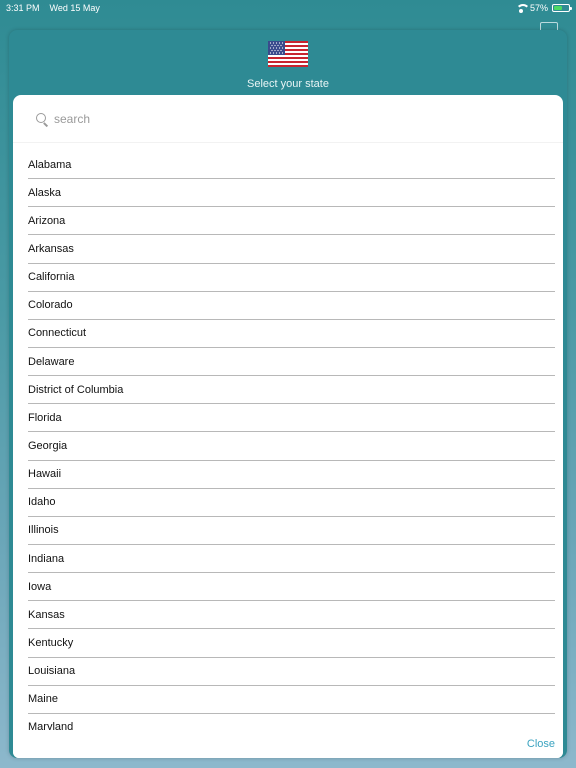 The height and width of the screenshot is (768, 576). I want to click on close-button: Close, so click(541, 744).